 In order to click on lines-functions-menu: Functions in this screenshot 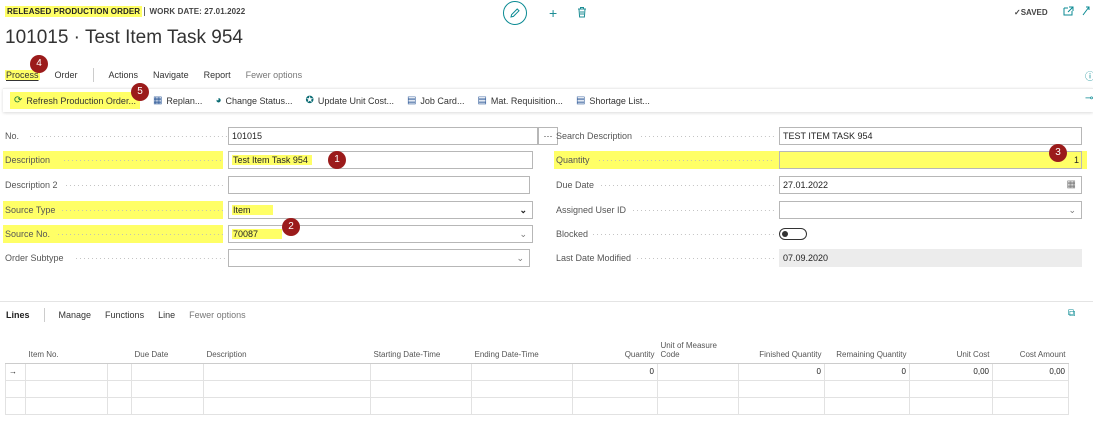, I will do `click(124, 315)`.